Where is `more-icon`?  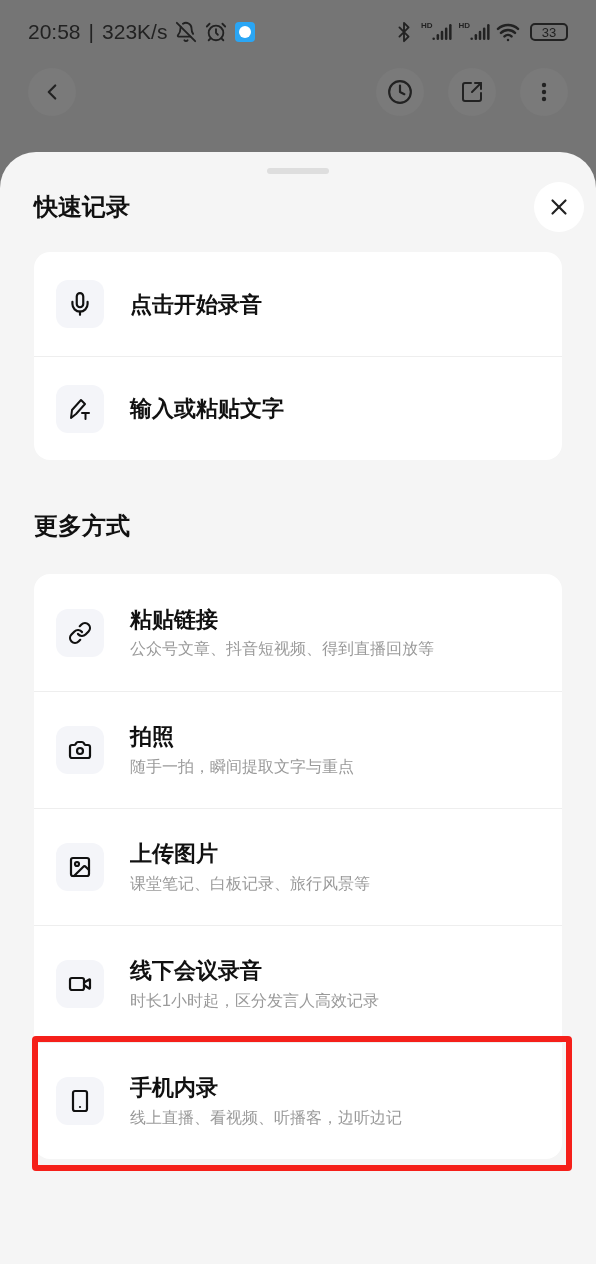
more-icon is located at coordinates (544, 92).